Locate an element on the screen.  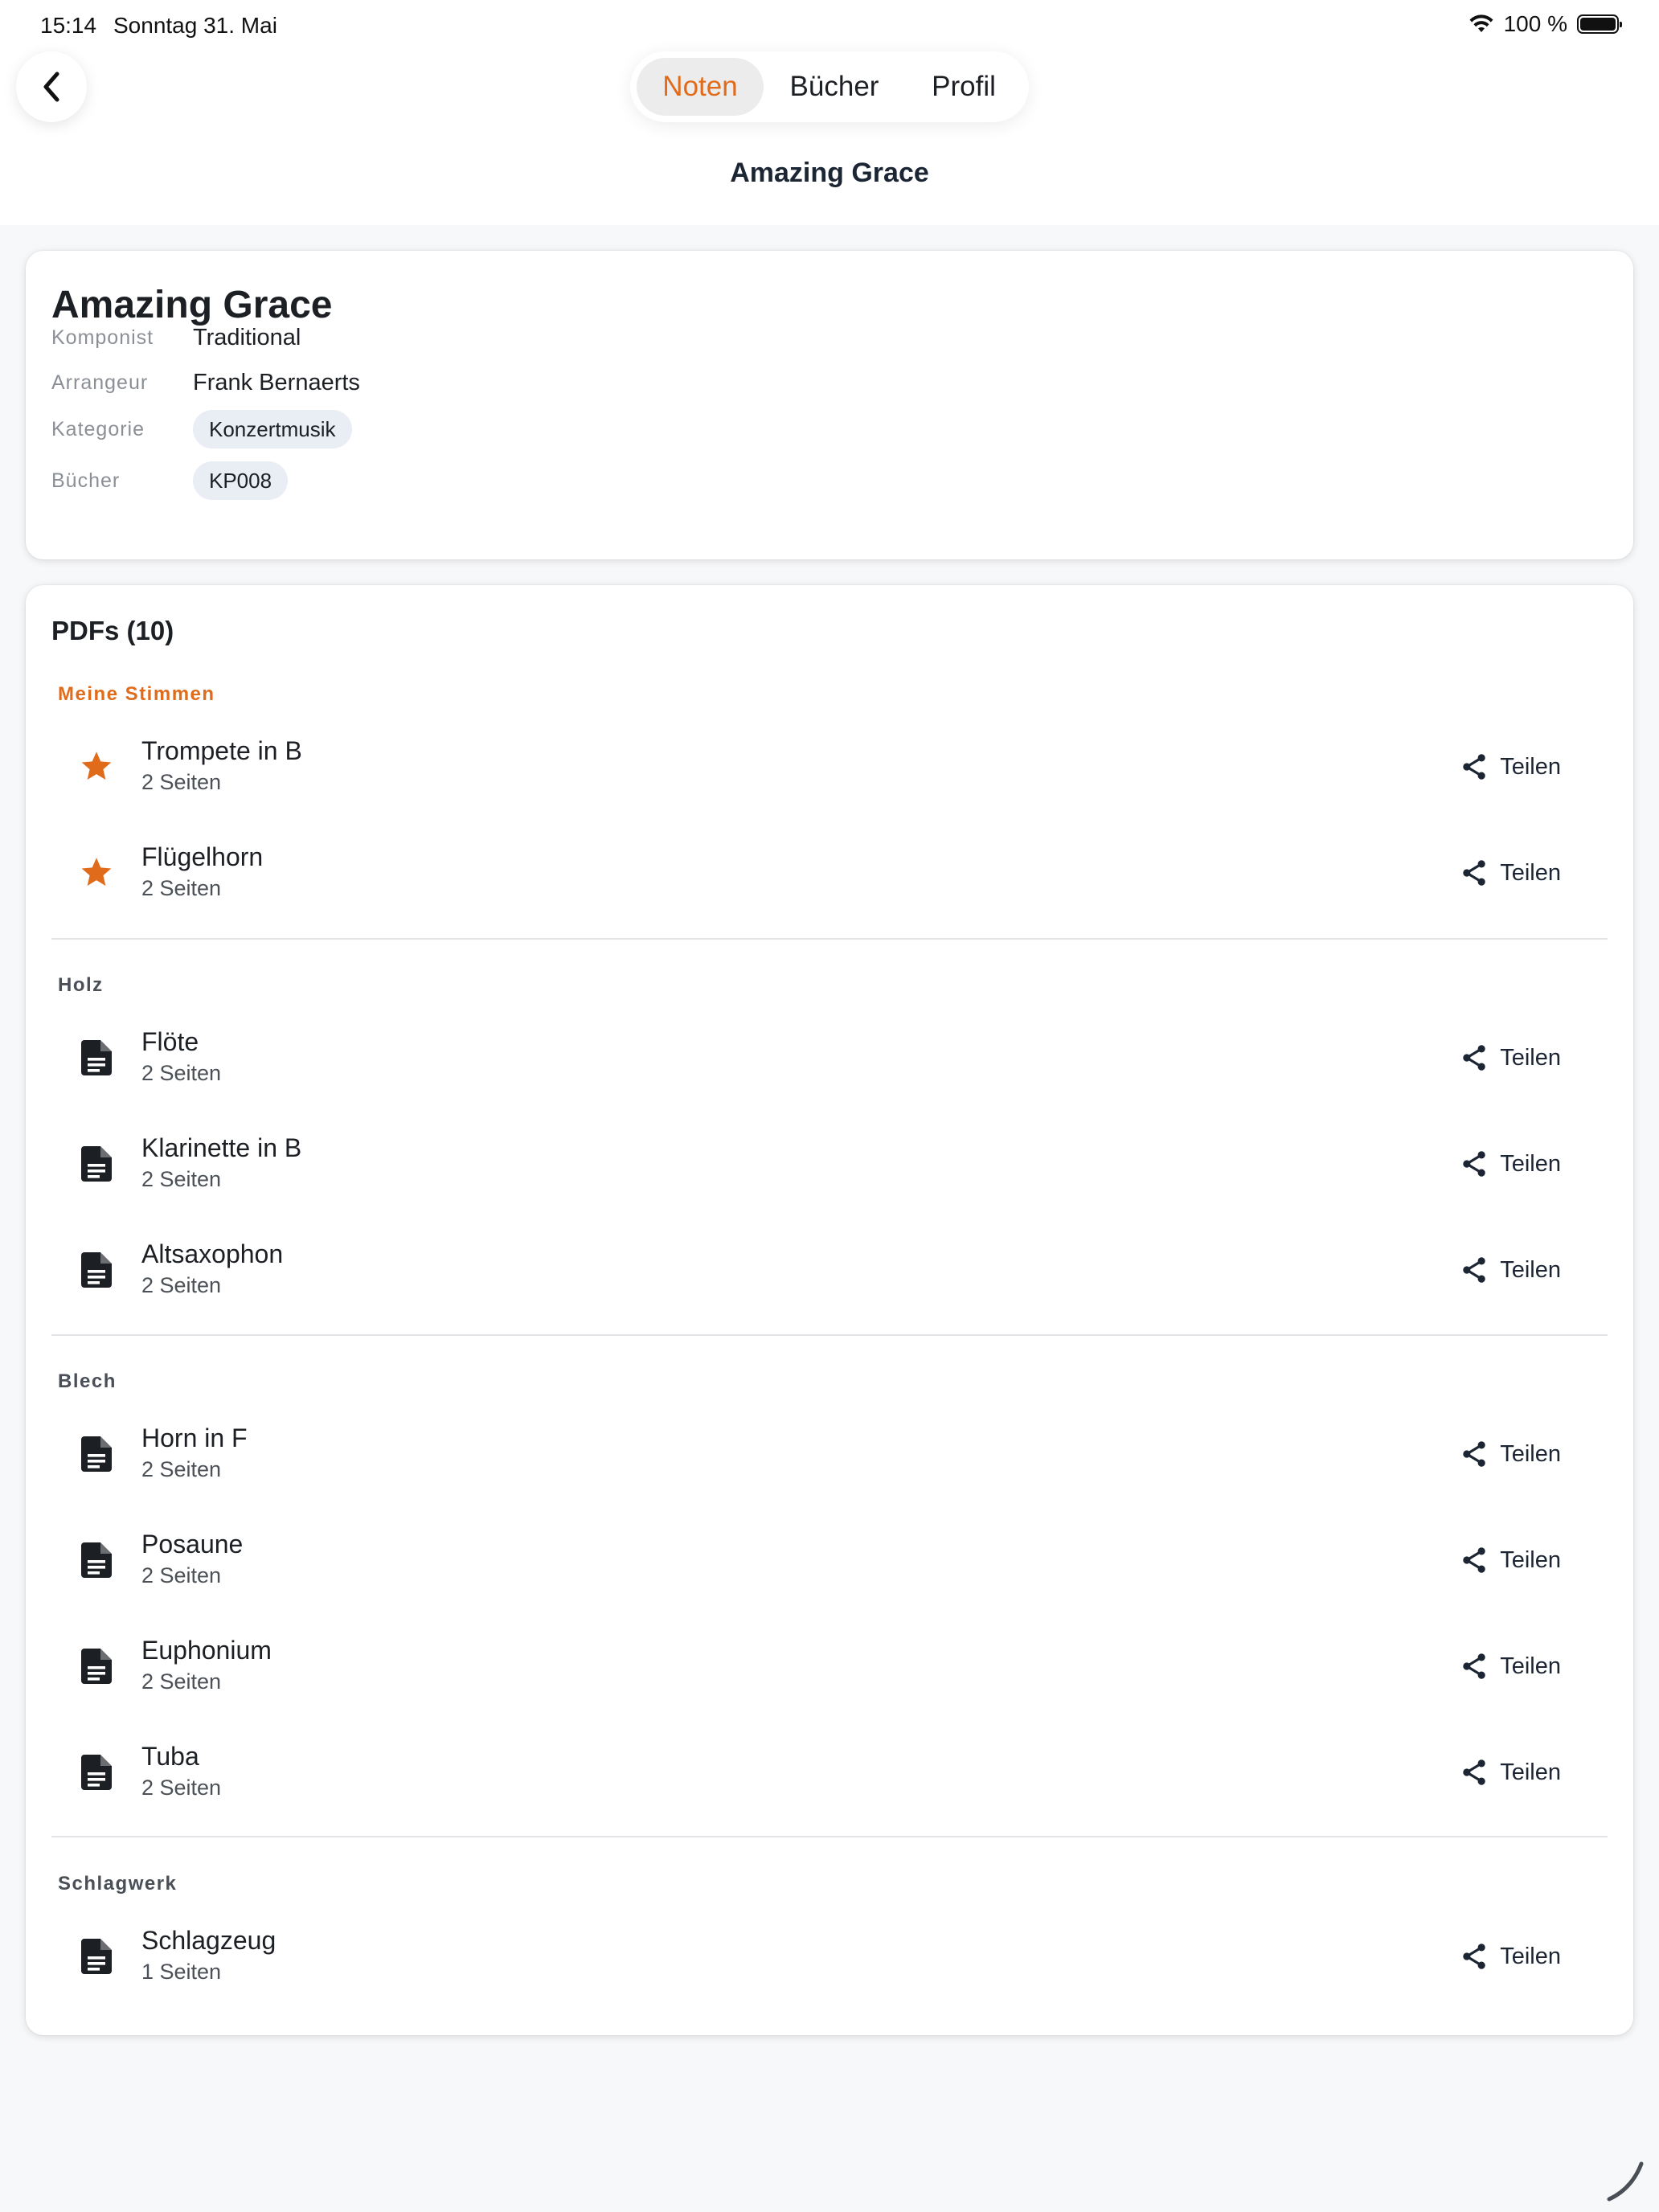
list-item: Altsaxophon 2 Seiten Teilen is located at coordinates (829, 1270).